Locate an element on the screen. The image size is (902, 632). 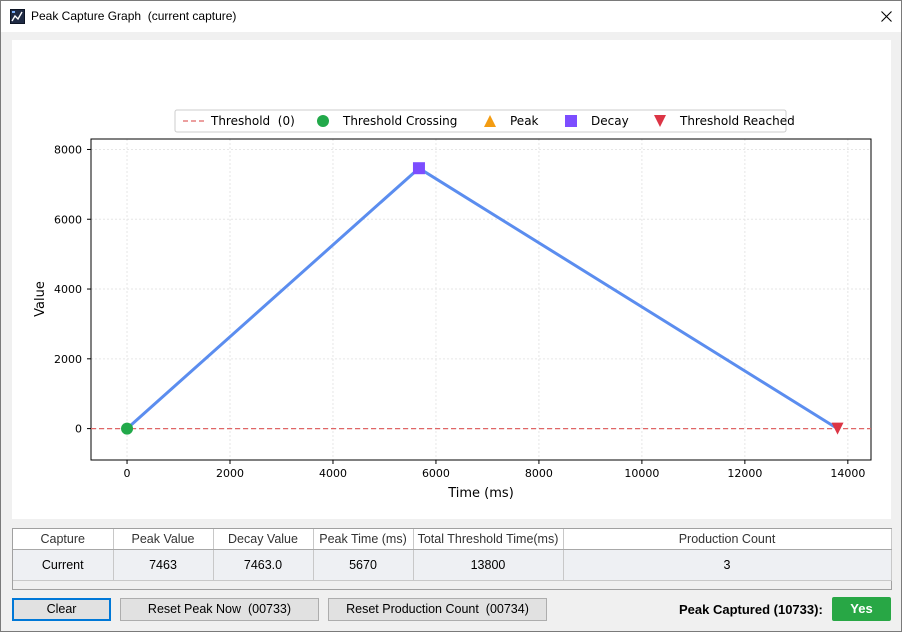
x-tick-label: 12000 is located at coordinates (744, 473).